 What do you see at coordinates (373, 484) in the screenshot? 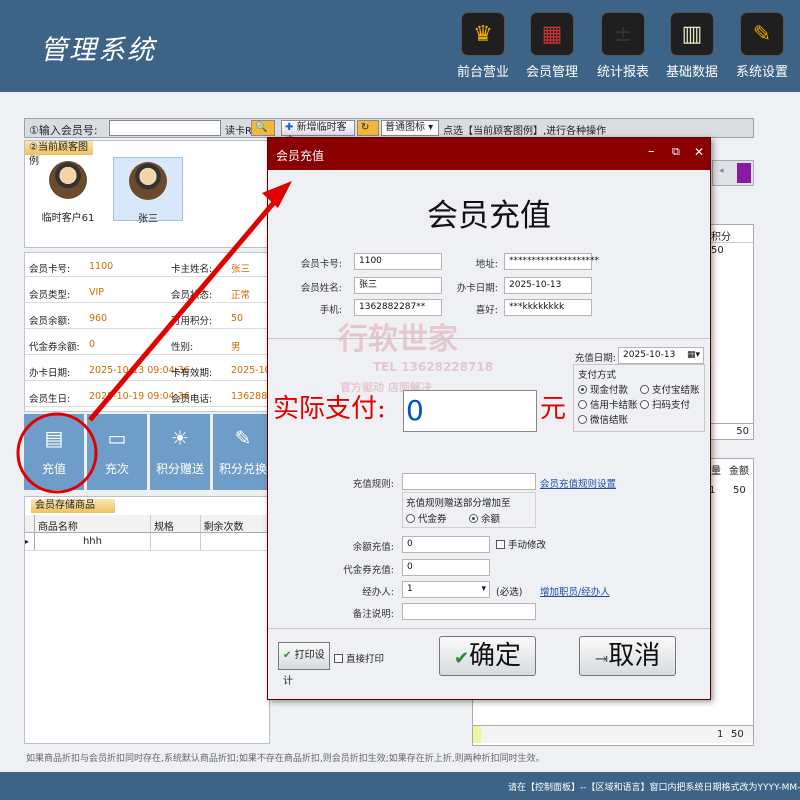
I see `rule-label: 充值规则:` at bounding box center [373, 484].